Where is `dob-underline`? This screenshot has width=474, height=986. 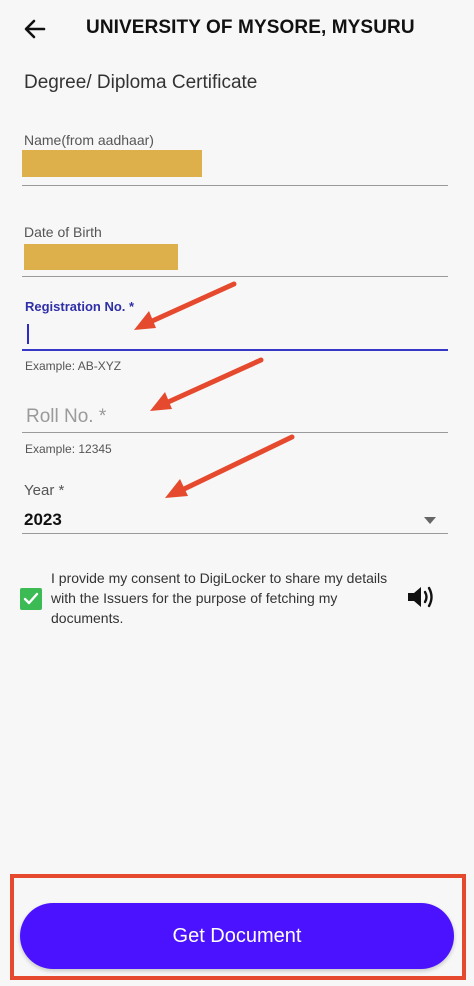
dob-underline is located at coordinates (235, 276).